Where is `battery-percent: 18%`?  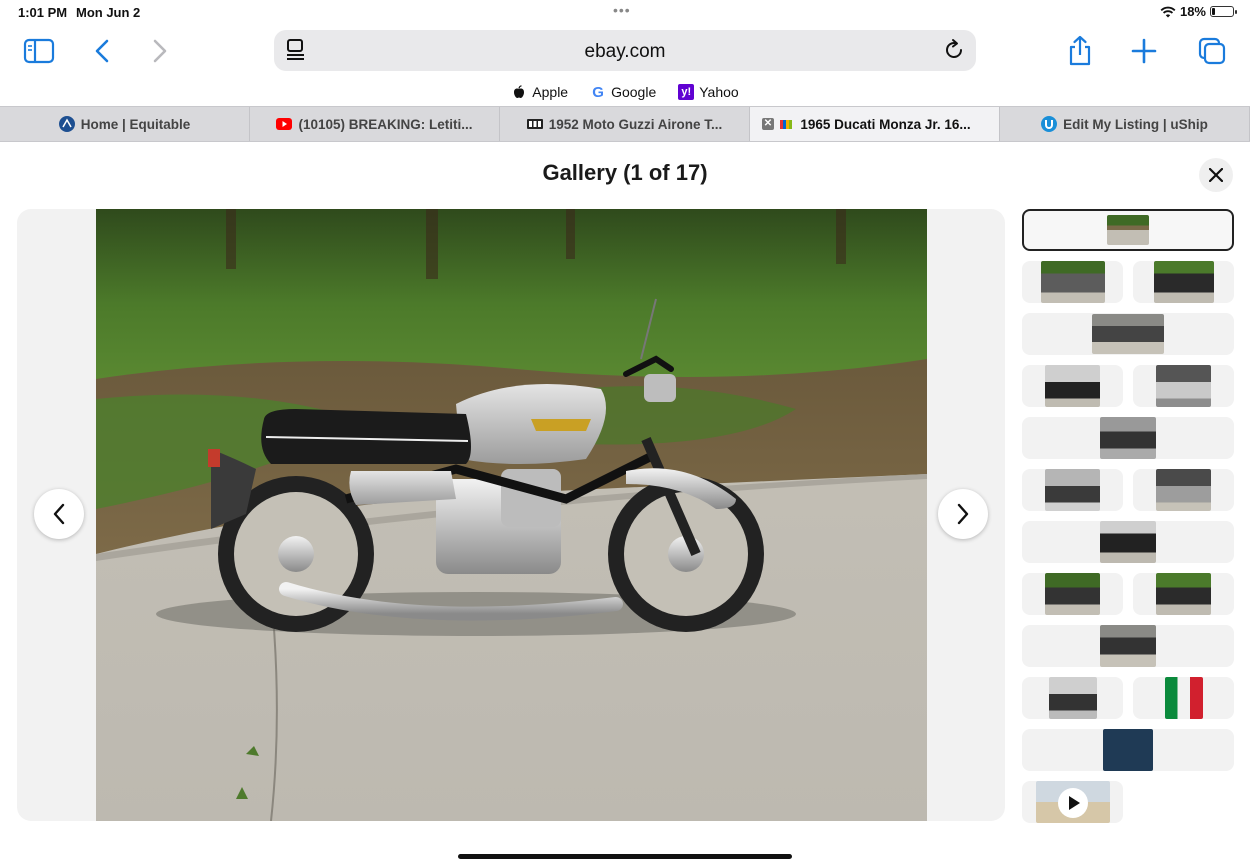 battery-percent: 18% is located at coordinates (1192, 11).